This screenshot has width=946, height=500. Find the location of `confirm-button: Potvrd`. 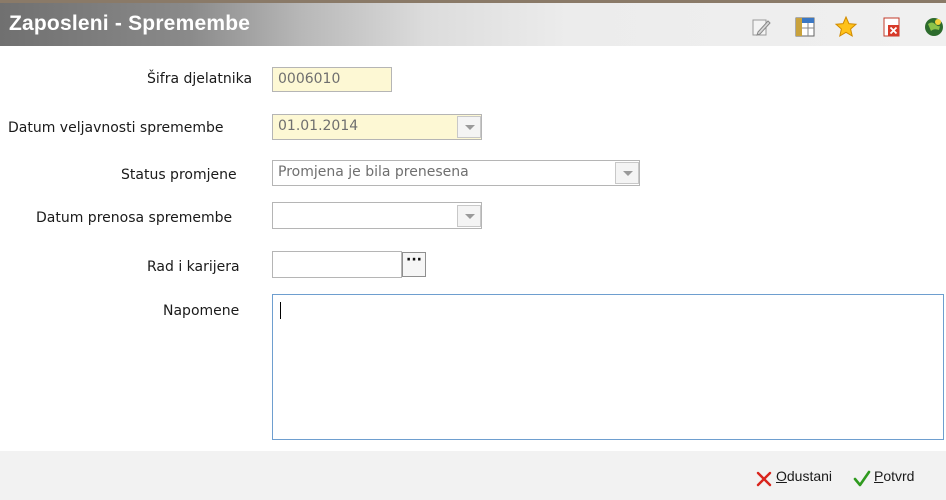

confirm-button: Potvrd is located at coordinates (894, 476).